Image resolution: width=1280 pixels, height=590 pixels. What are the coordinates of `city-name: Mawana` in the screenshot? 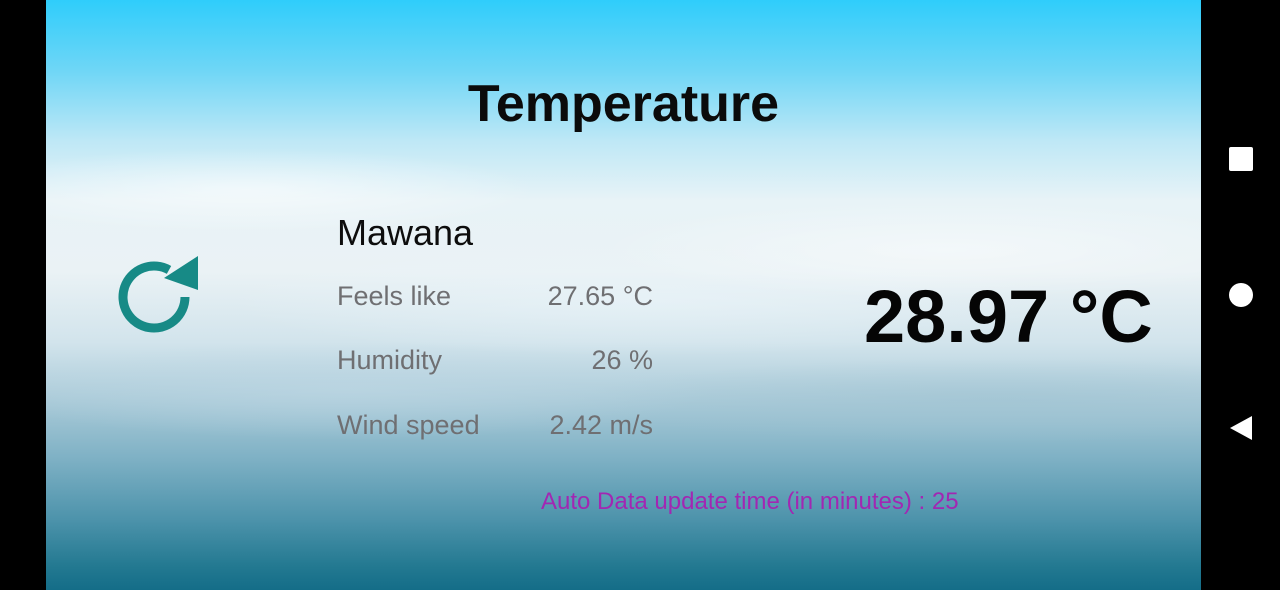 It's located at (405, 232).